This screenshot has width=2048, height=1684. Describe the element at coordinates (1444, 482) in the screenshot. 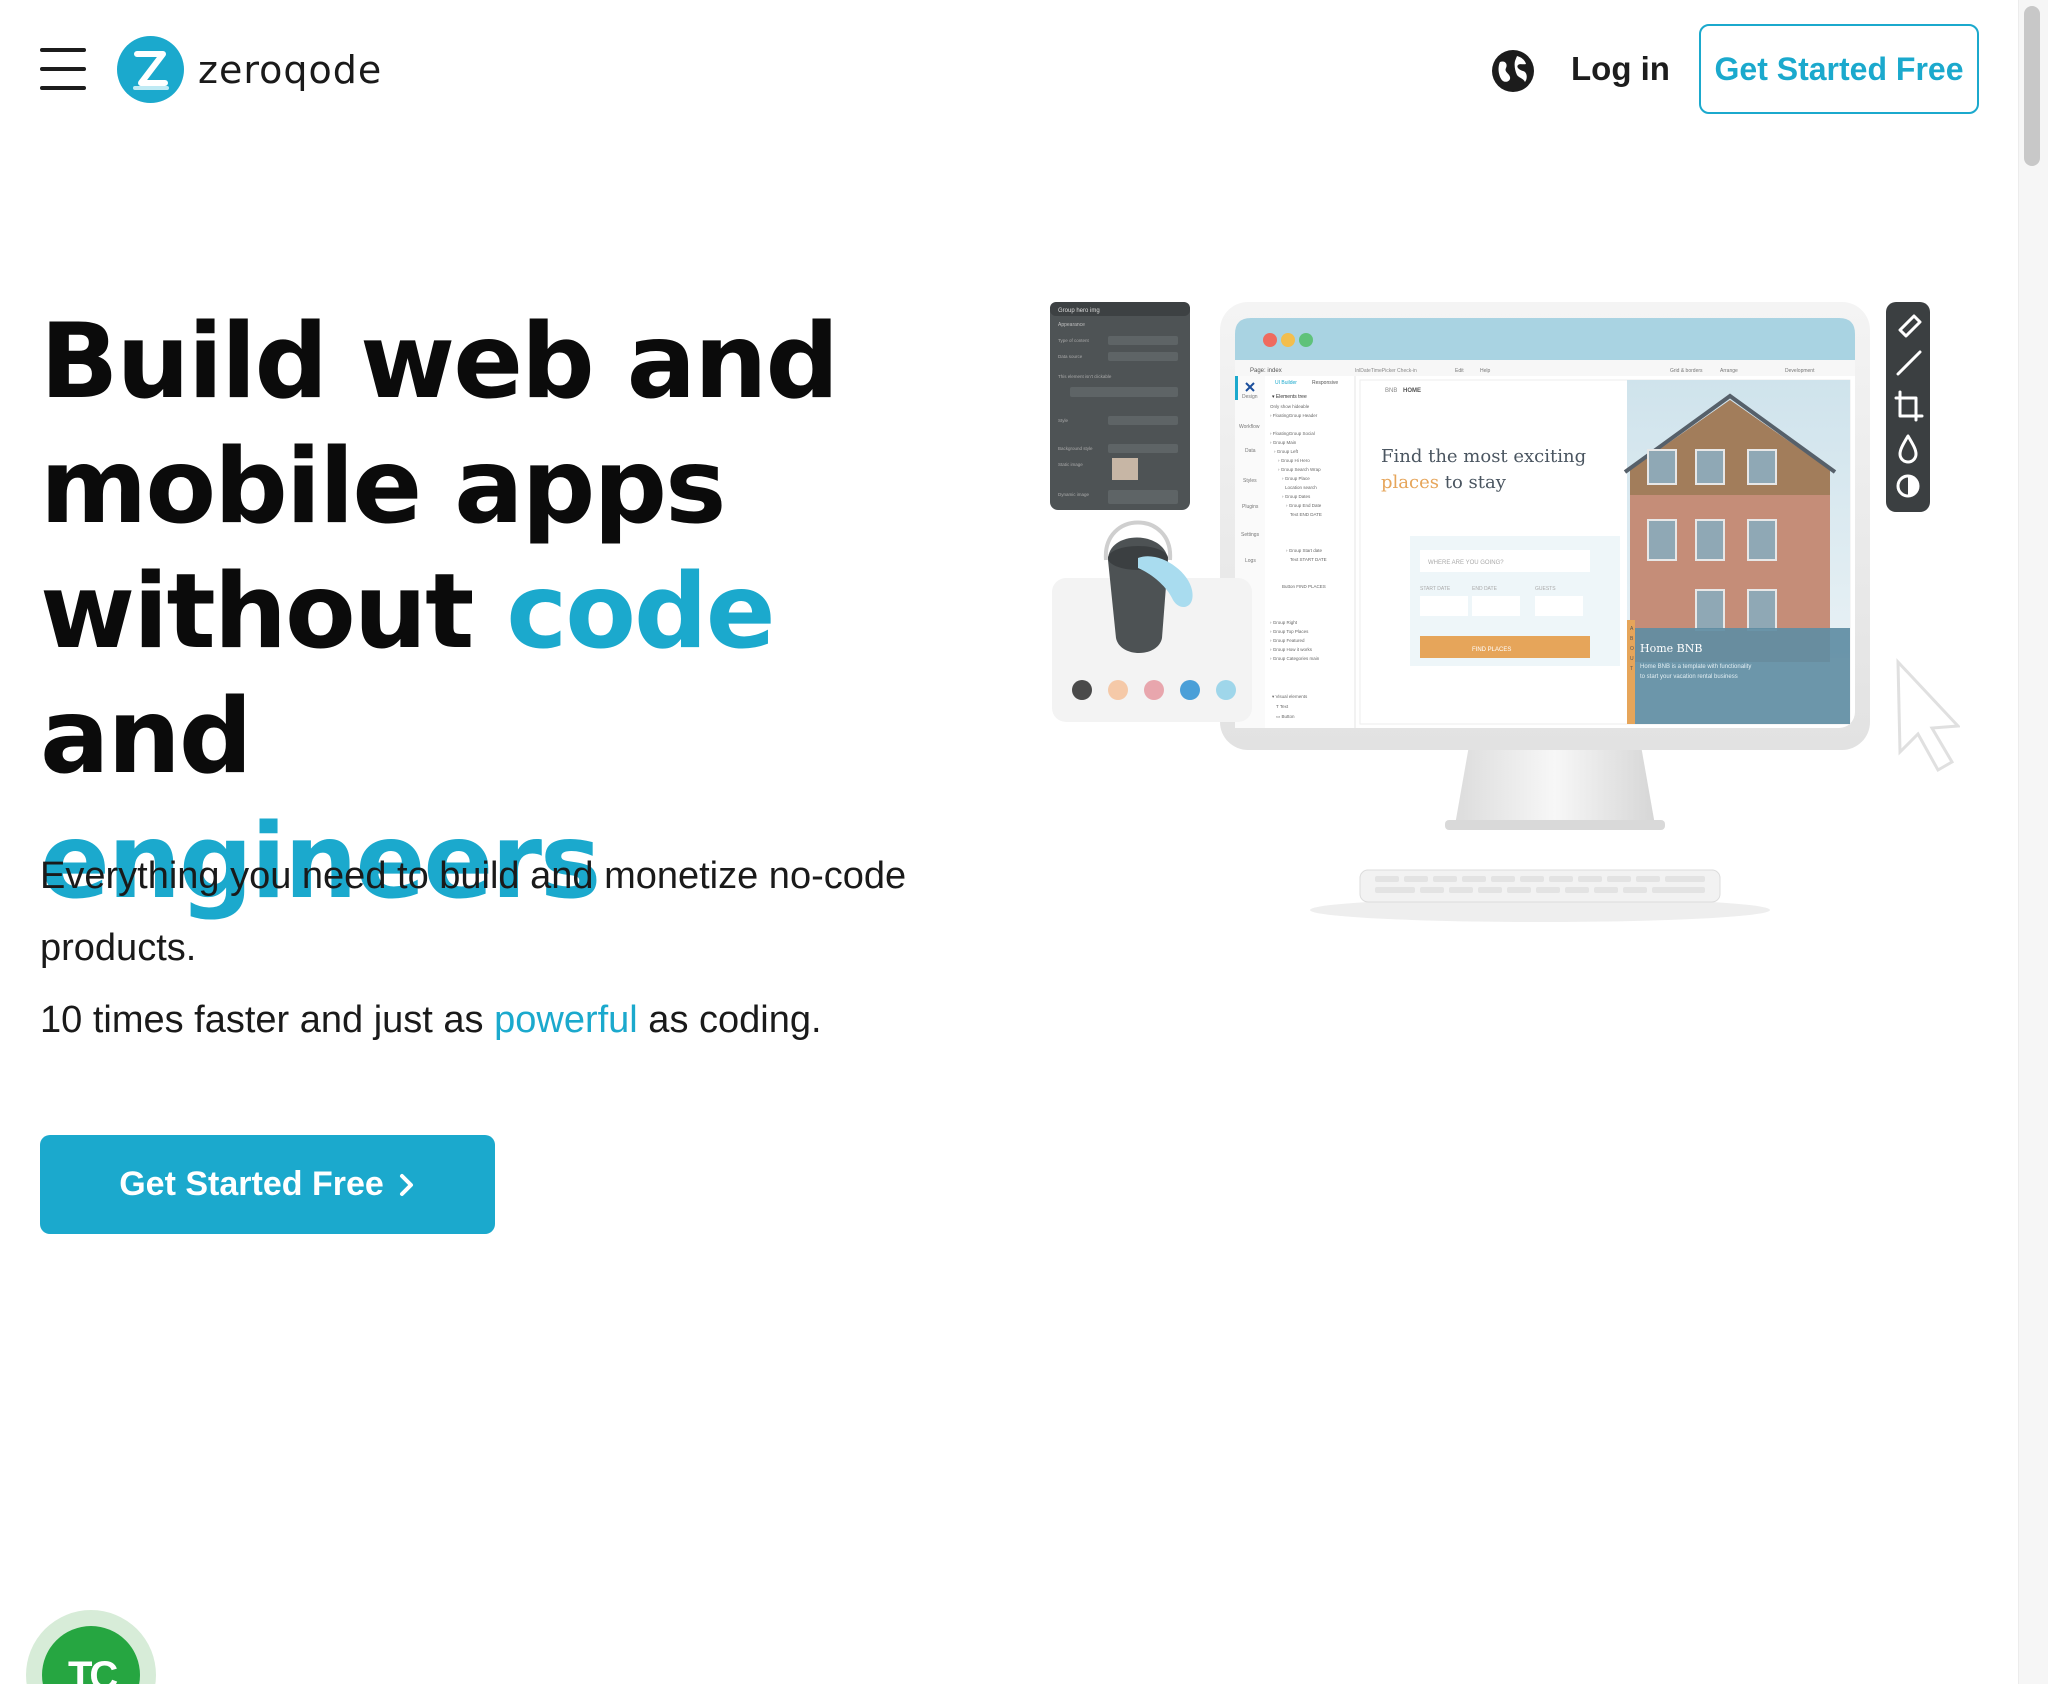

I see `svg-text: places to stay` at that location.